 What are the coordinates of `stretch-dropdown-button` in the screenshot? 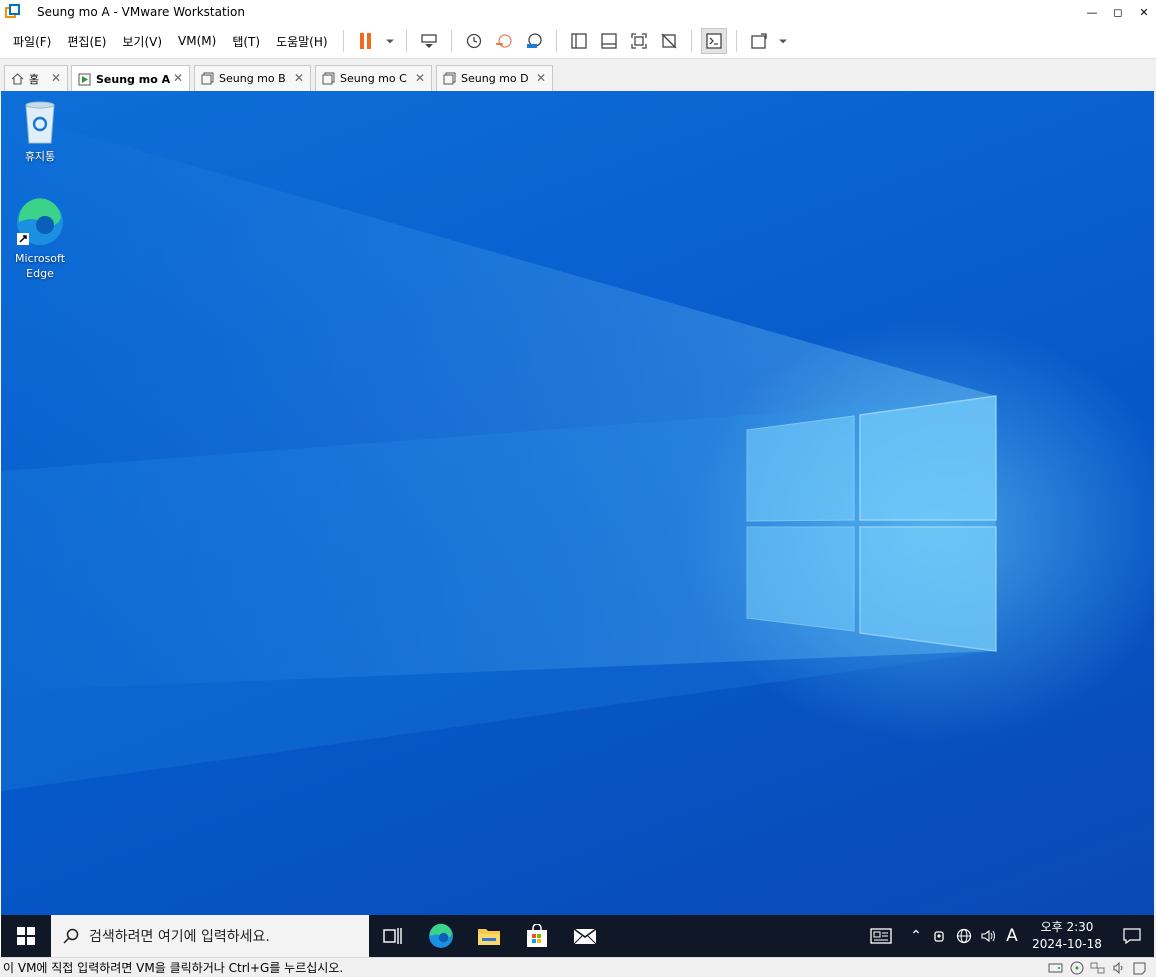 It's located at (783, 41).